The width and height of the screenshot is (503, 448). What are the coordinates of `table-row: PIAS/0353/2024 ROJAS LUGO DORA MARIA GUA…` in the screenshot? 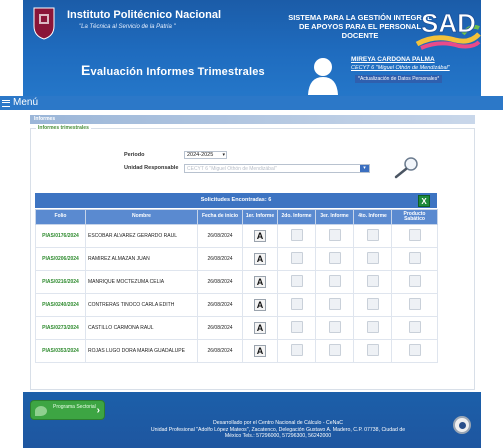 It's located at (236, 351).